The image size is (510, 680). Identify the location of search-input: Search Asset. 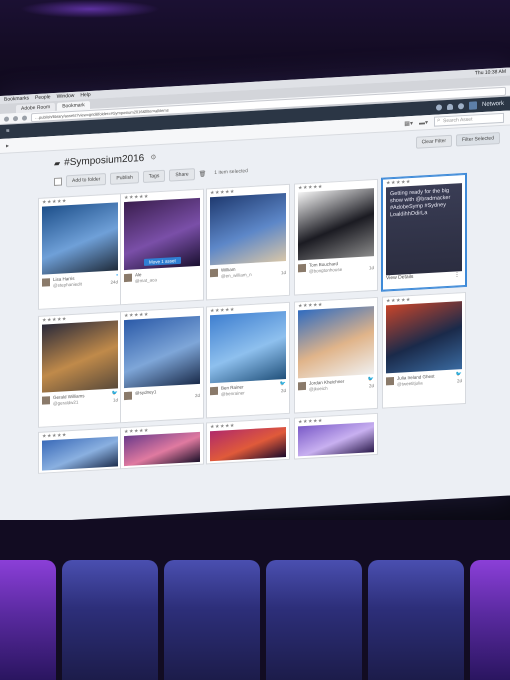
(469, 119).